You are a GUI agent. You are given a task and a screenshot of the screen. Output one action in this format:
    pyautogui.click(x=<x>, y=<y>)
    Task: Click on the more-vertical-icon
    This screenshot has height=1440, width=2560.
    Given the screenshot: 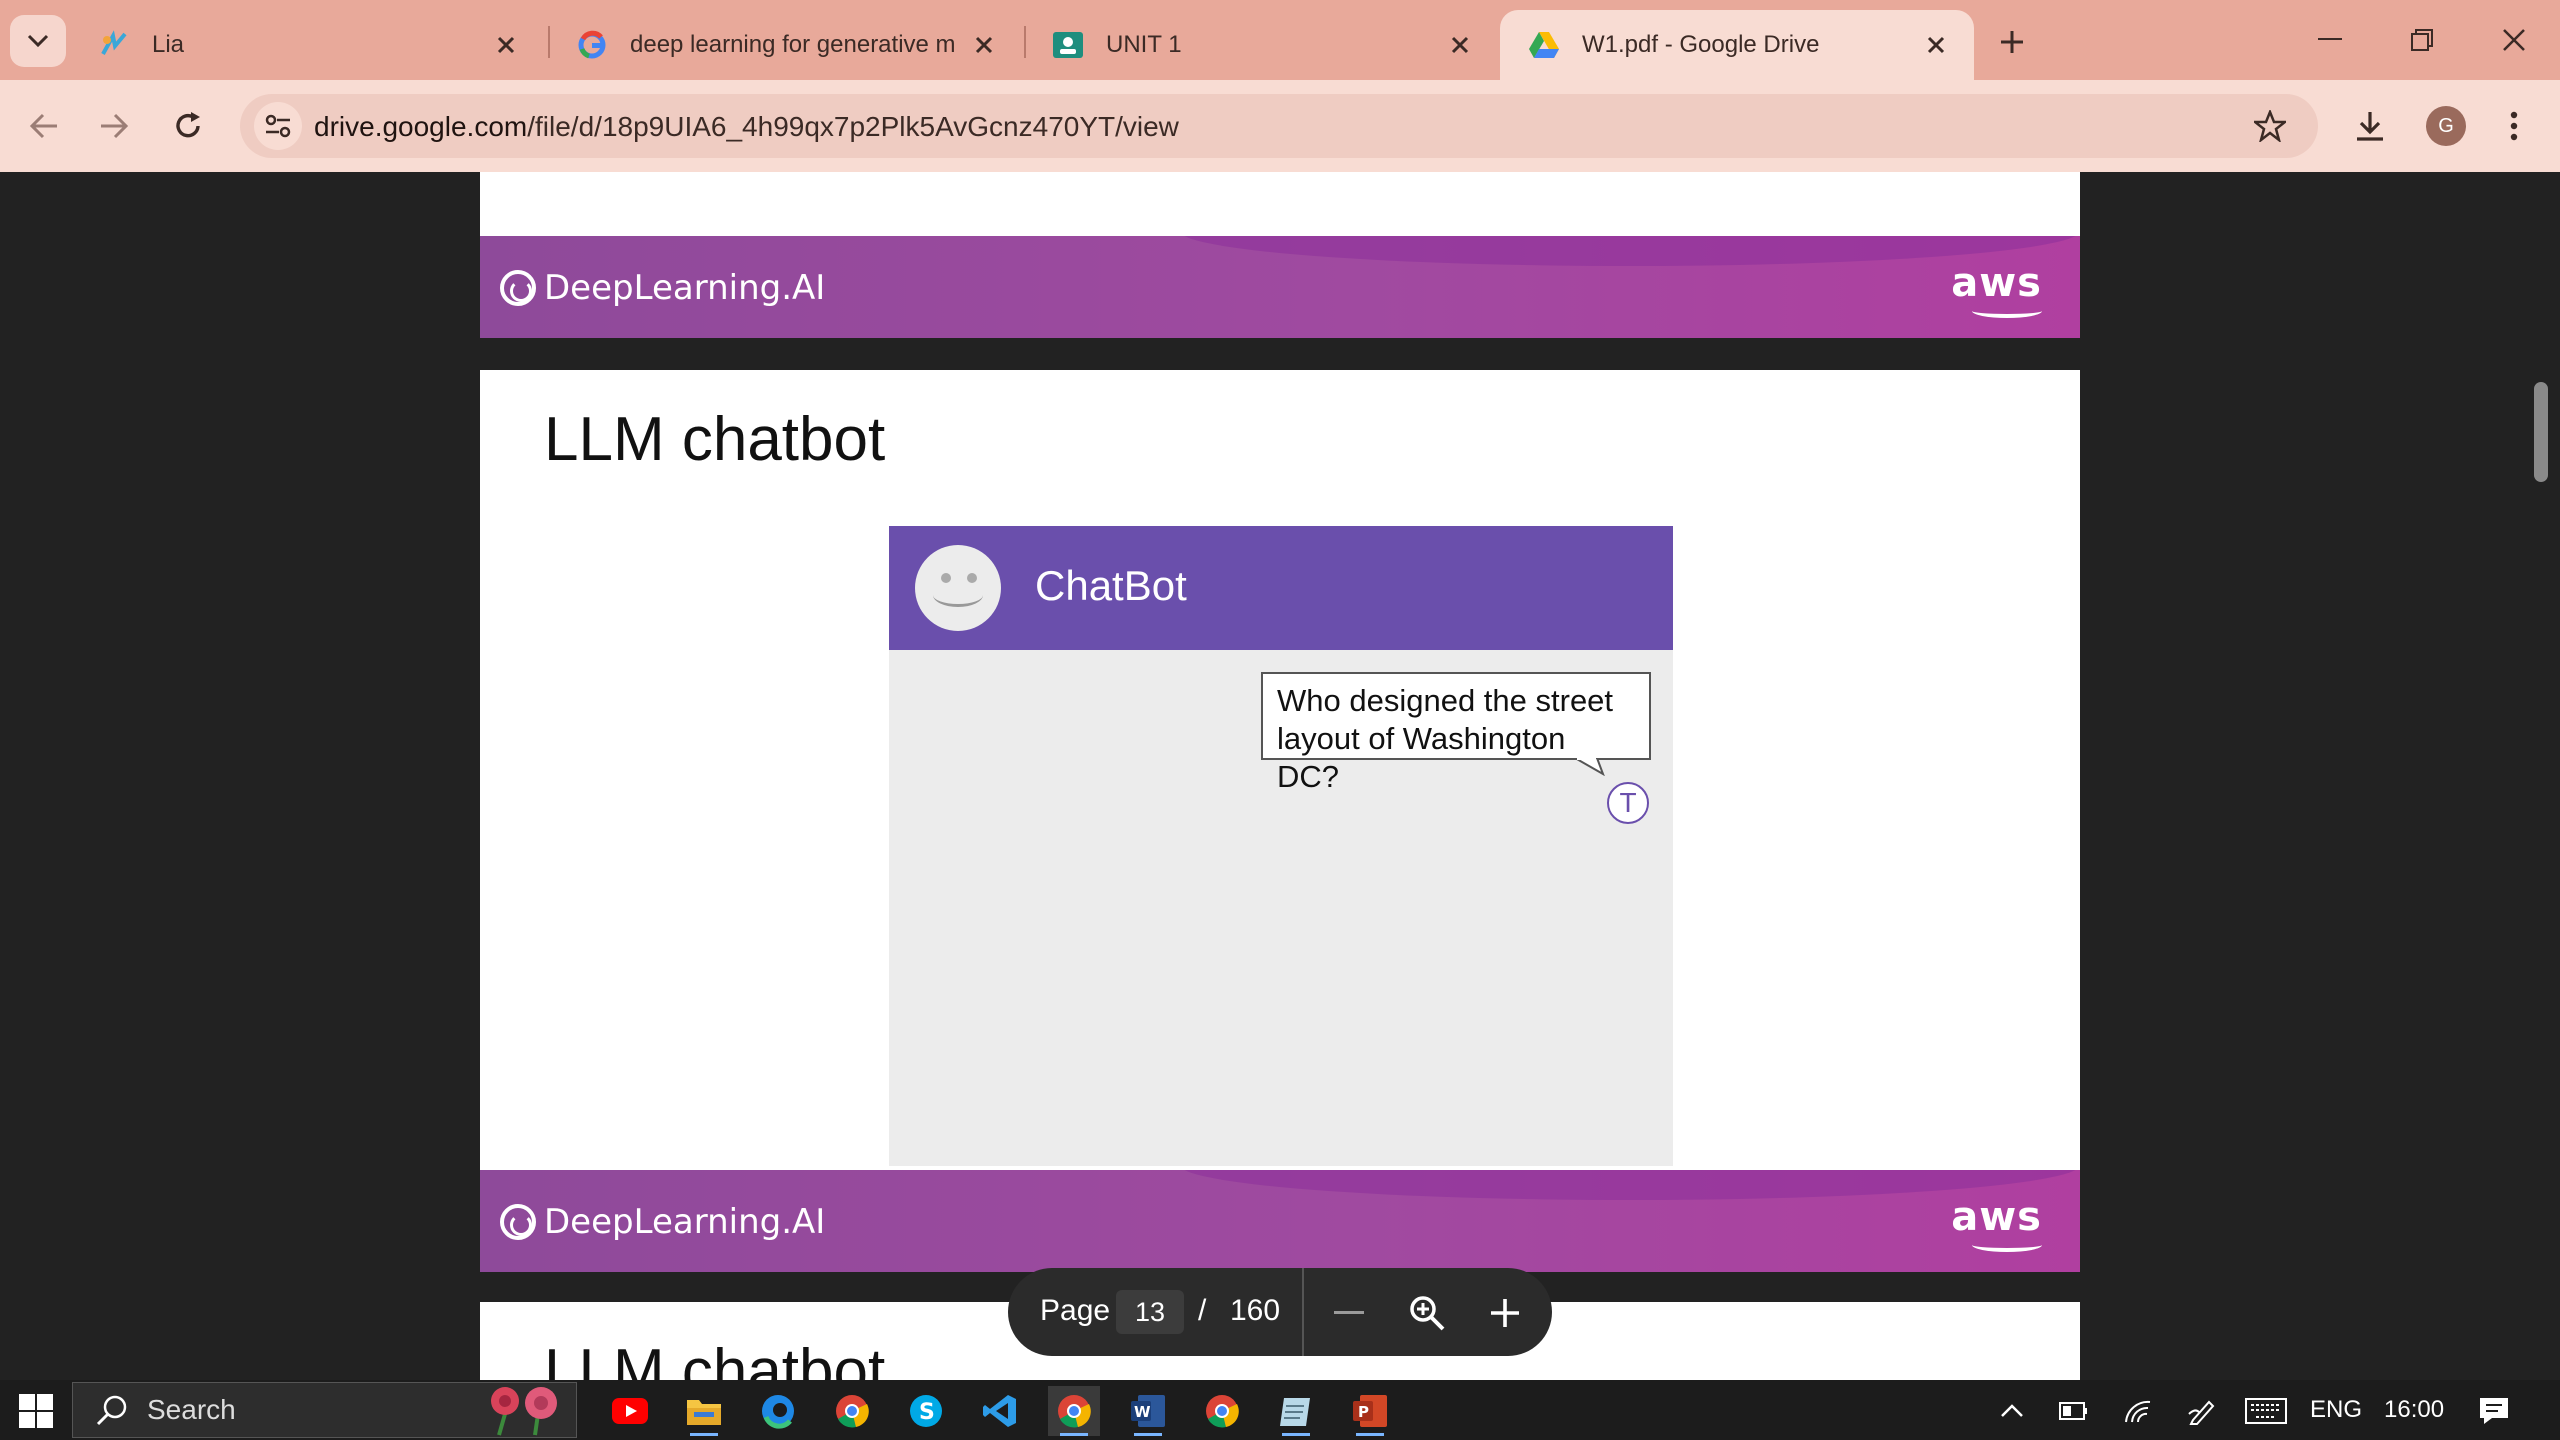 What is the action you would take?
    pyautogui.click(x=2514, y=126)
    